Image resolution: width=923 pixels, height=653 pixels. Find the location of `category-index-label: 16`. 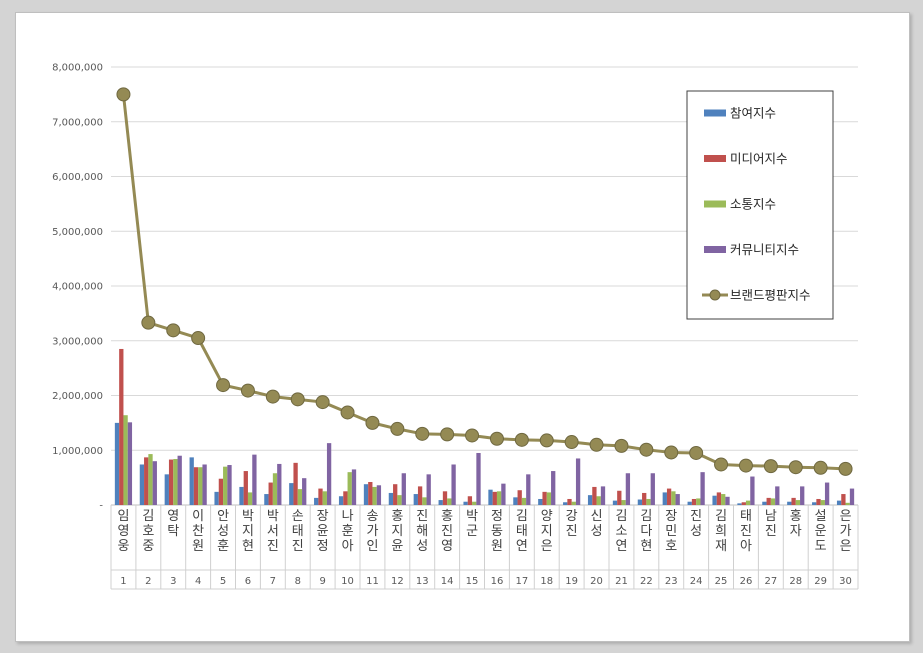

category-index-label: 16 is located at coordinates (497, 581).